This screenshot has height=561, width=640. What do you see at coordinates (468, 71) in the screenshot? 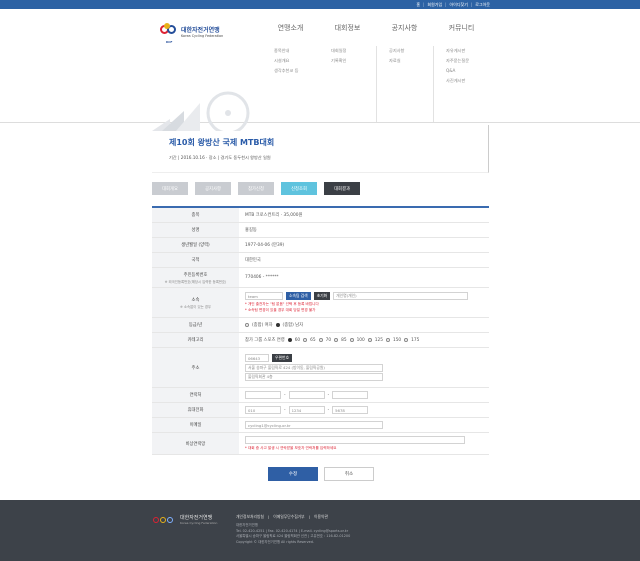
I see `sub-item: Q&A` at bounding box center [468, 71].